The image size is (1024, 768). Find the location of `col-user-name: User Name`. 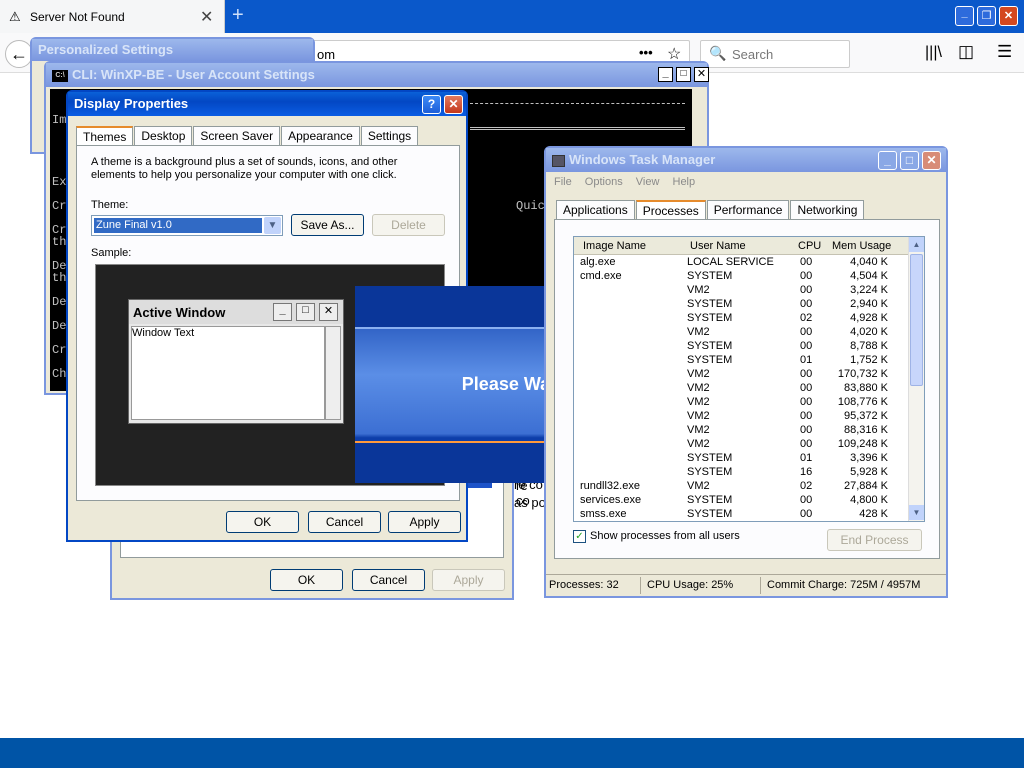

col-user-name: User Name is located at coordinates (718, 246).